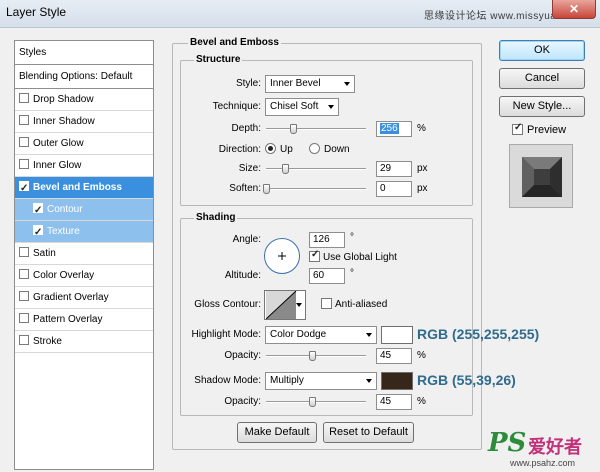 Image resolution: width=600 pixels, height=472 pixels. What do you see at coordinates (84, 77) in the screenshot?
I see `blending-options: Blending Options: Default` at bounding box center [84, 77].